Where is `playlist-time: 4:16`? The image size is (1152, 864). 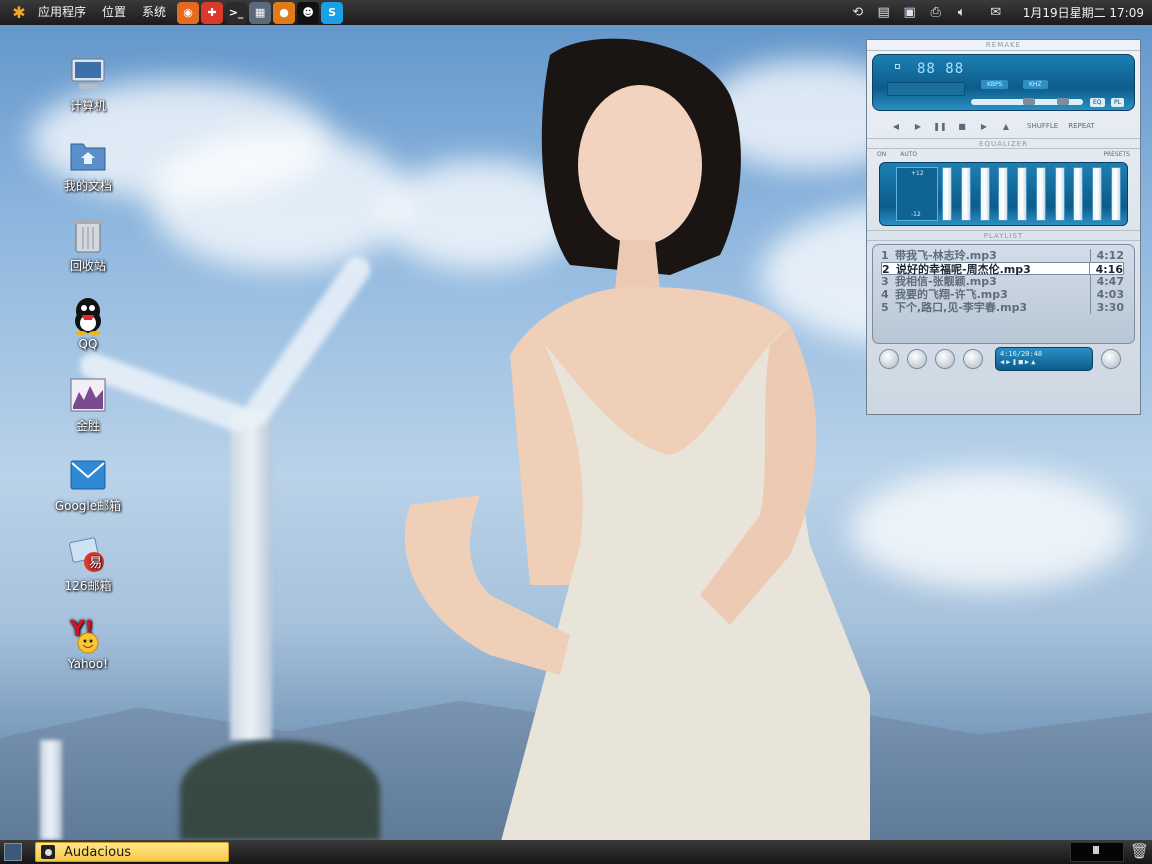 playlist-time: 4:16 is located at coordinates (1106, 269).